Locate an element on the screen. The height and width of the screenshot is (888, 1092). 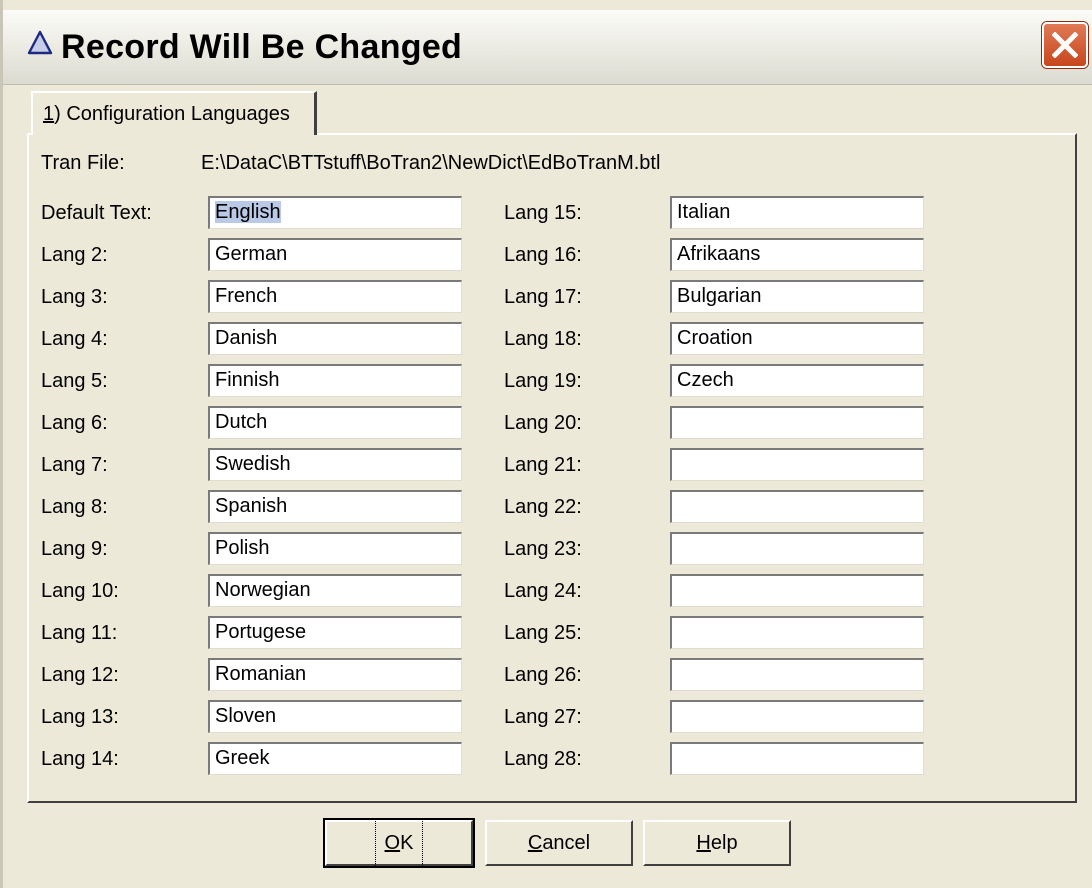
language-label: Lang 6: is located at coordinates (74, 423).